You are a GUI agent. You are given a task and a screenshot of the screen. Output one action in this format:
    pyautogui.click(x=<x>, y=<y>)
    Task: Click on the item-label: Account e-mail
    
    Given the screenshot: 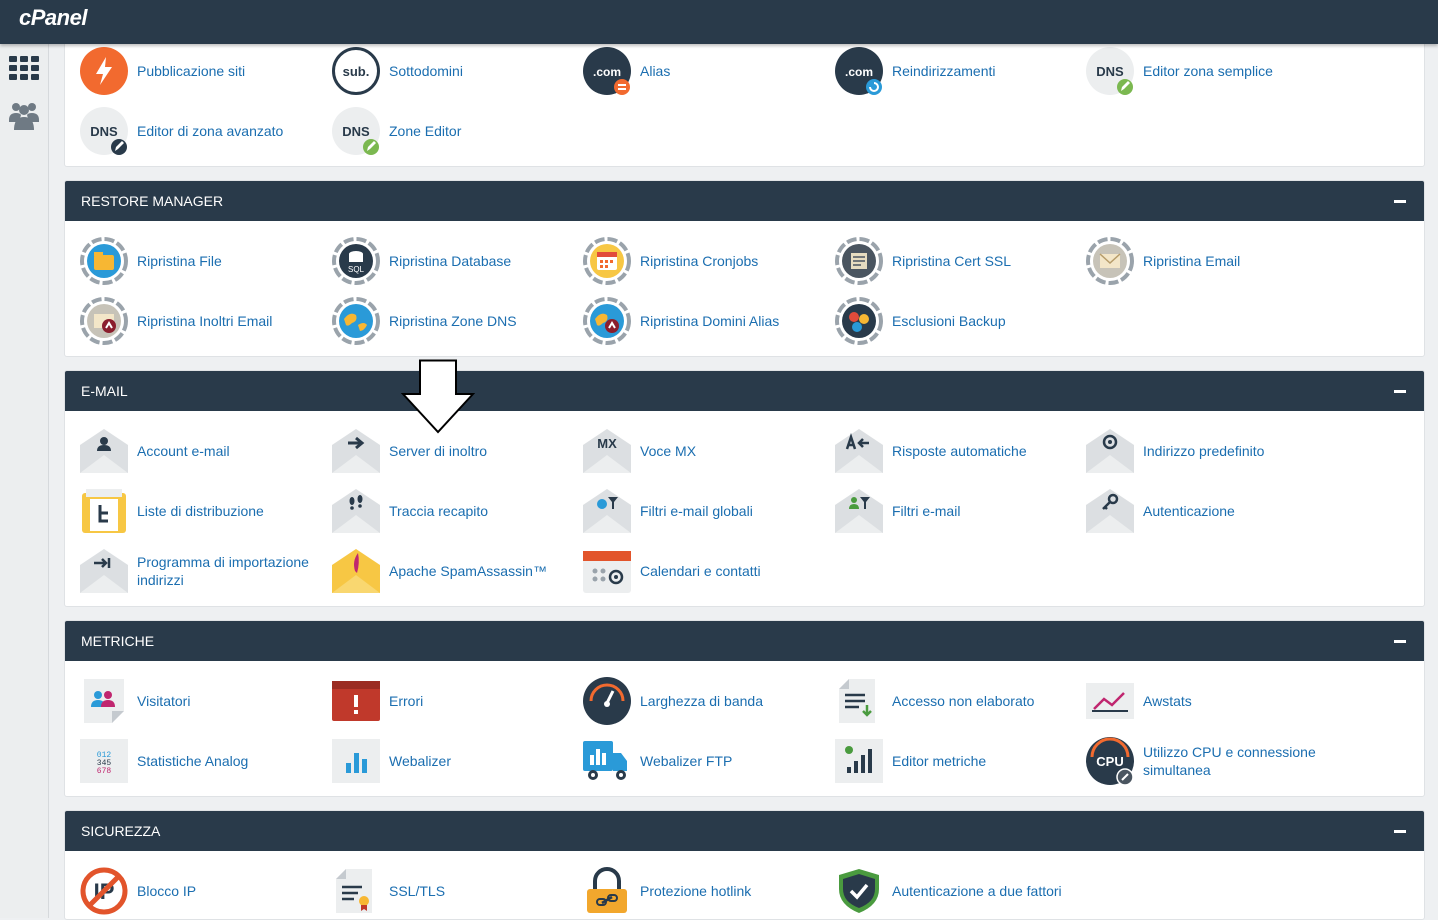 What is the action you would take?
    pyautogui.click(x=183, y=451)
    